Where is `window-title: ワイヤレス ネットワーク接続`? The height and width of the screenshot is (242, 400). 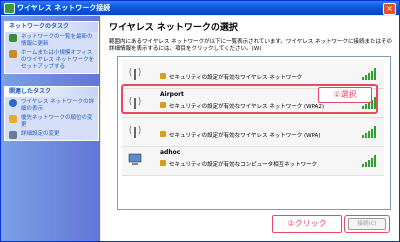 window-title: ワイヤレス ネットワーク接続 is located at coordinates (64, 8).